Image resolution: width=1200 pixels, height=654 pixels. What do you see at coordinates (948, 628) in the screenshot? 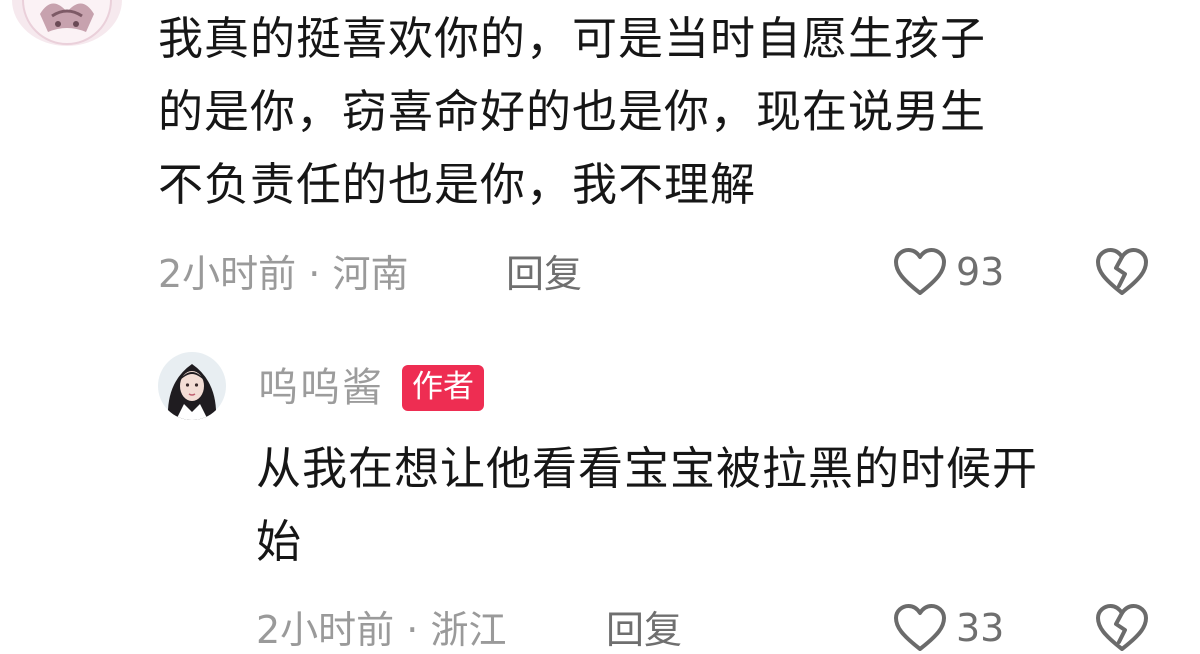
I see `like-button: 33` at bounding box center [948, 628].